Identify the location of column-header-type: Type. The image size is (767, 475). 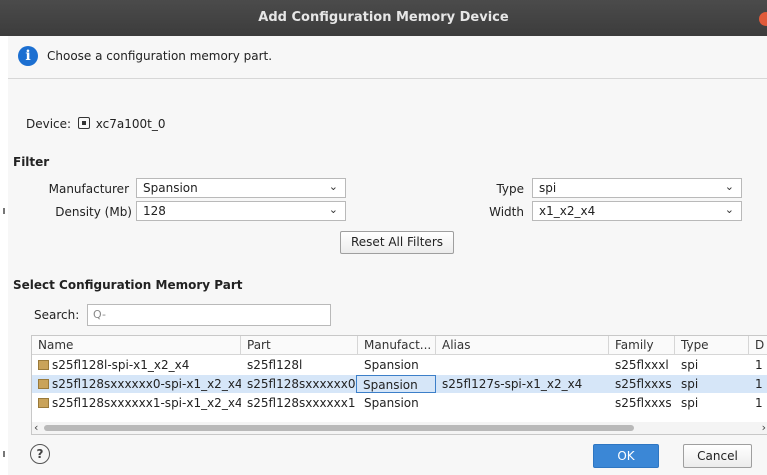
(712, 345).